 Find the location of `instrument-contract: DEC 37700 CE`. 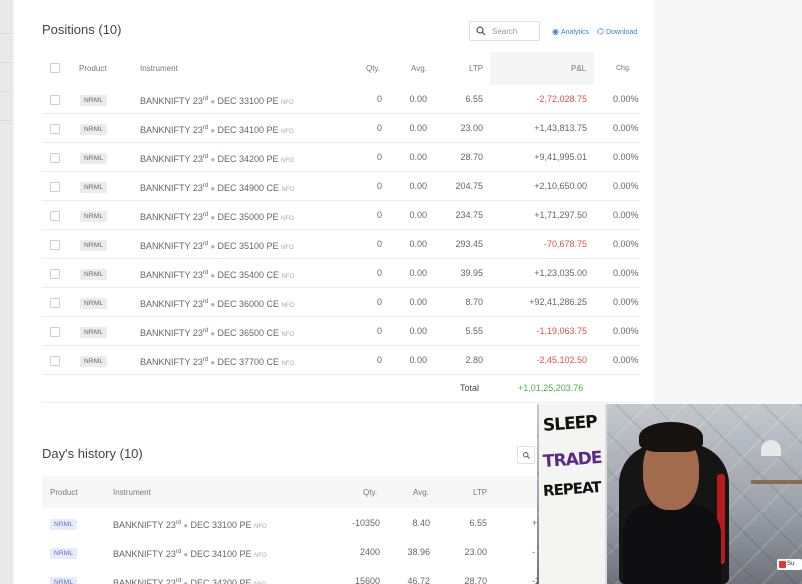

instrument-contract: DEC 37700 CE is located at coordinates (248, 362).